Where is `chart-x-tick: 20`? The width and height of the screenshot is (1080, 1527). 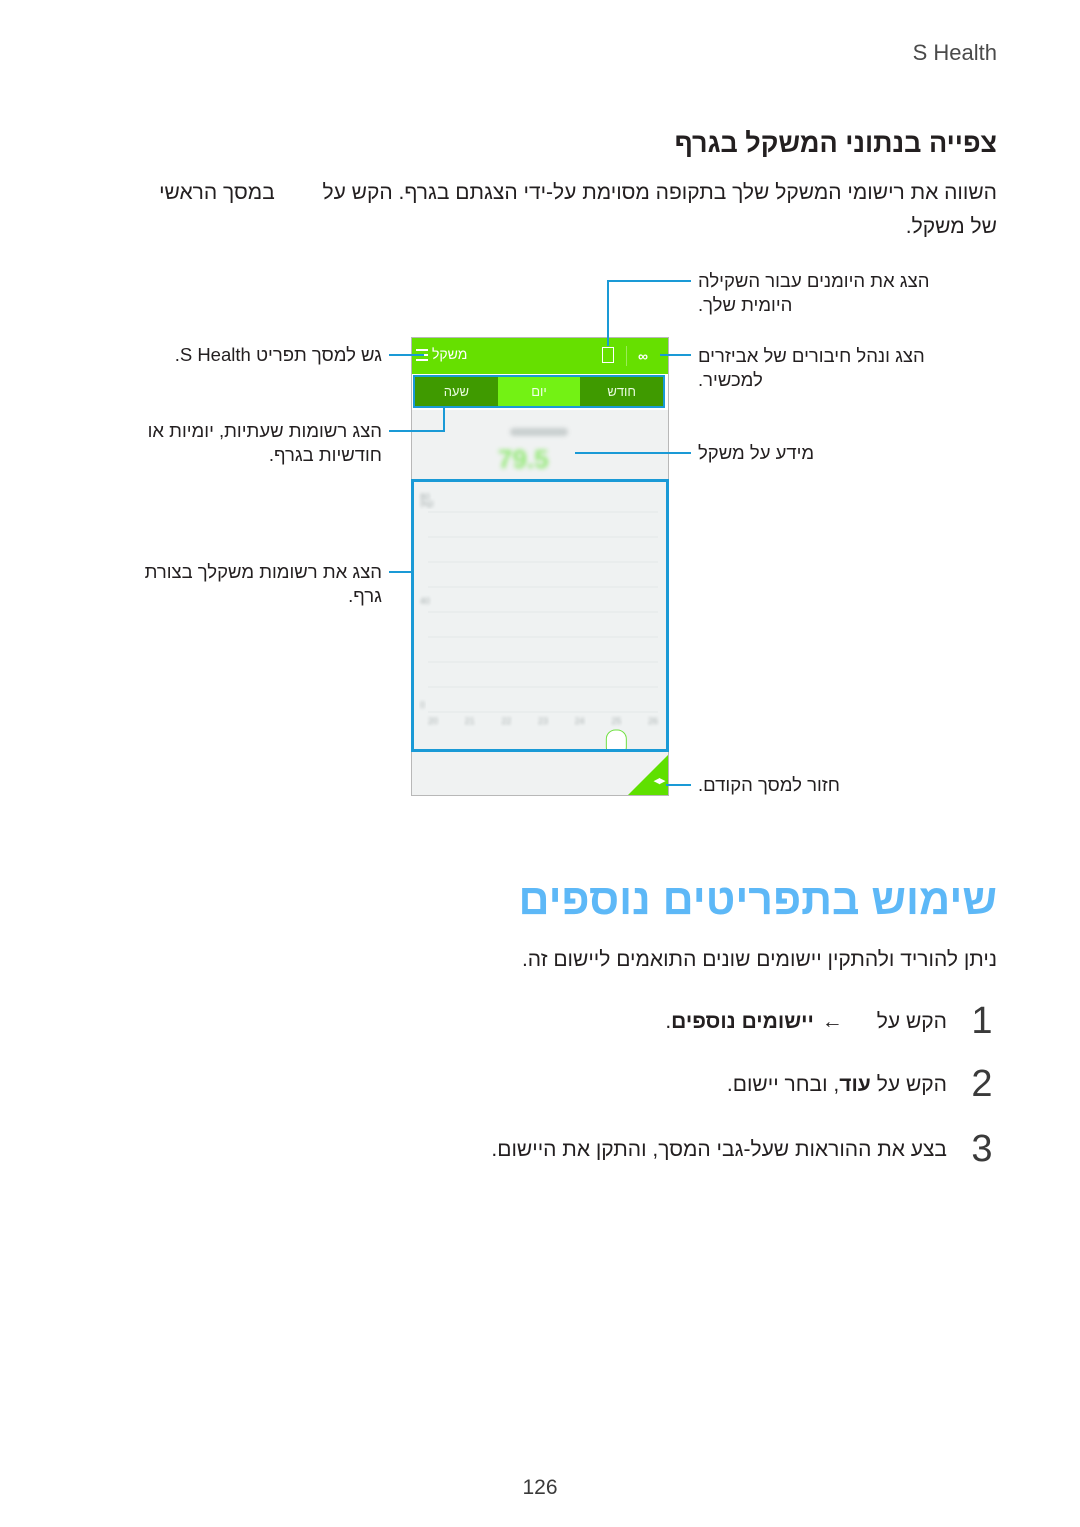 chart-x-tick: 20 is located at coordinates (433, 721).